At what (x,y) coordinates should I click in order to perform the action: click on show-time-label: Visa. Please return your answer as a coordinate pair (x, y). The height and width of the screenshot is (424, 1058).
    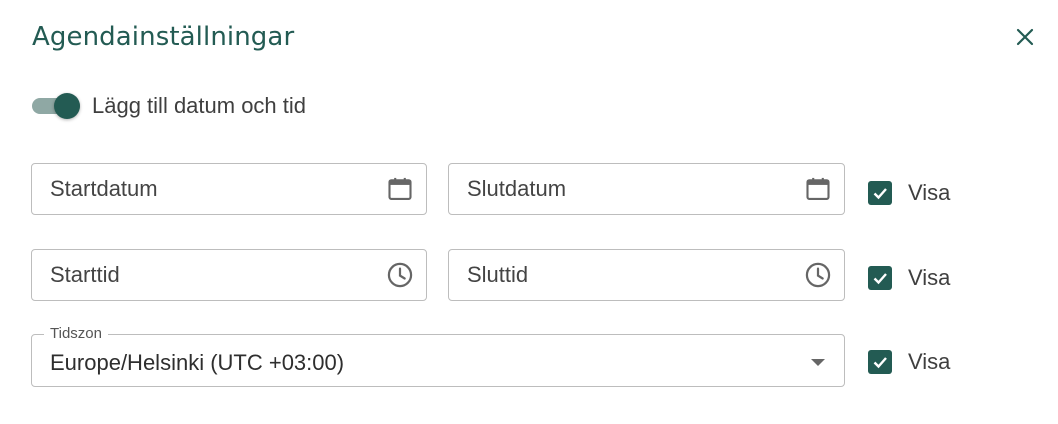
    Looking at the image, I should click on (929, 277).